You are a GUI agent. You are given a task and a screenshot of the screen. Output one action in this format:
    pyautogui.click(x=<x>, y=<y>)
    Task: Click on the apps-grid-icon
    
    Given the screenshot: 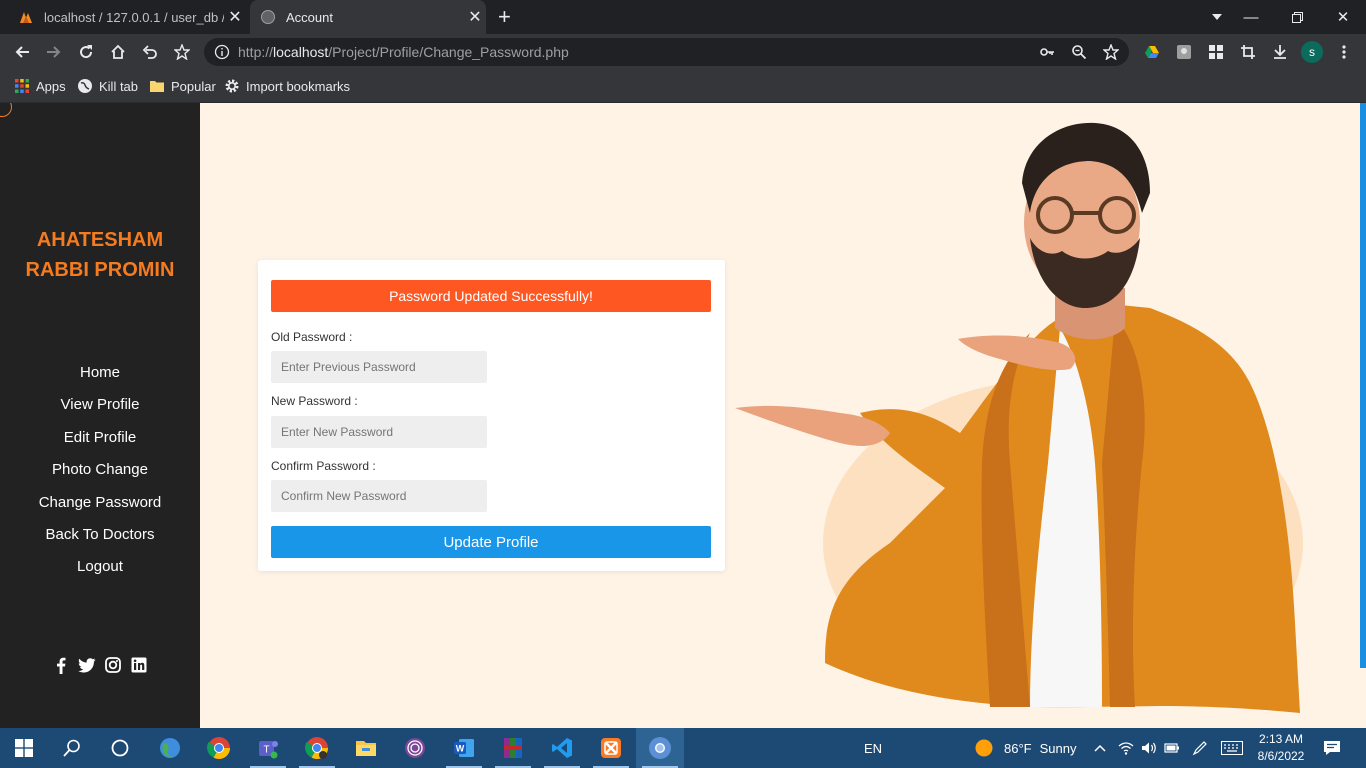 What is the action you would take?
    pyautogui.click(x=22, y=86)
    